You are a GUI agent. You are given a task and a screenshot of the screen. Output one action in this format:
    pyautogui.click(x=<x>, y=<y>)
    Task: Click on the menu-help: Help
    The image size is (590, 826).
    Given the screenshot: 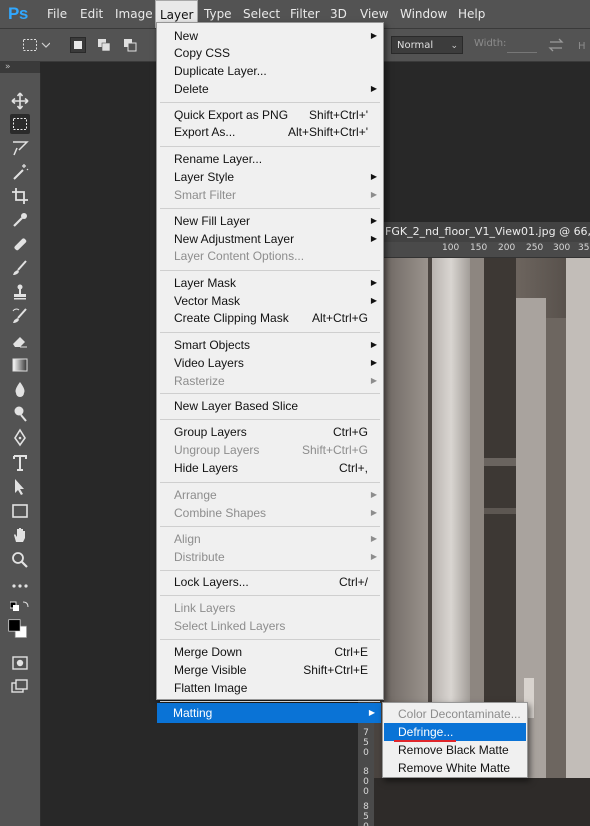 What is the action you would take?
    pyautogui.click(x=471, y=14)
    